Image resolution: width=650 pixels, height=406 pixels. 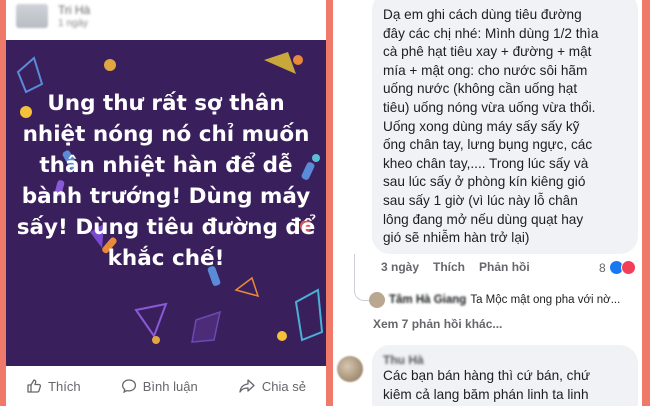 What do you see at coordinates (350, 369) in the screenshot?
I see `commenter-avatar` at bounding box center [350, 369].